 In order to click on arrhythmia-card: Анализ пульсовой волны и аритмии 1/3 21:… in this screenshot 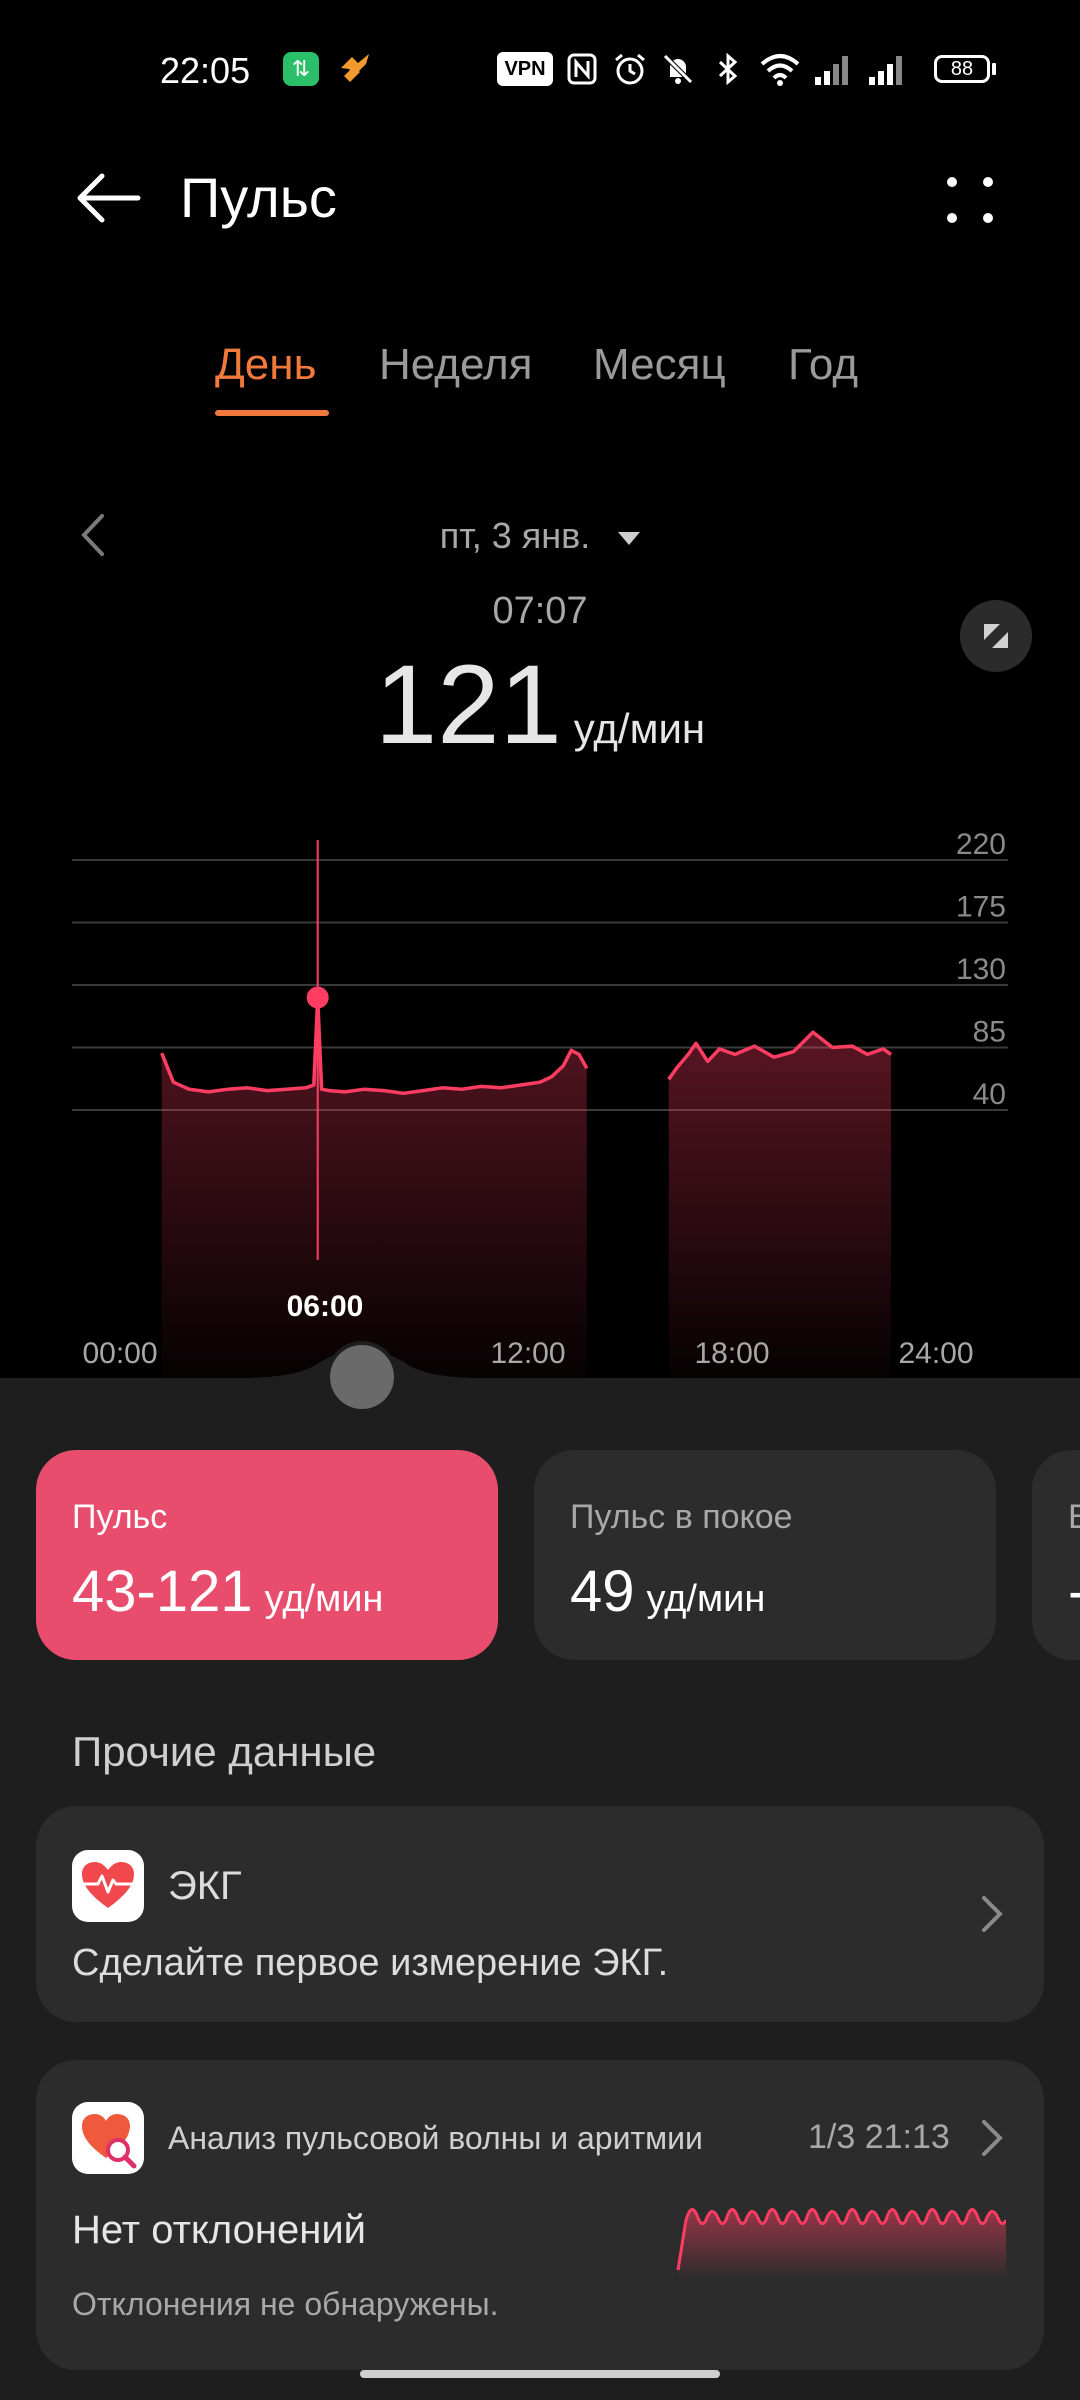, I will do `click(540, 2215)`.